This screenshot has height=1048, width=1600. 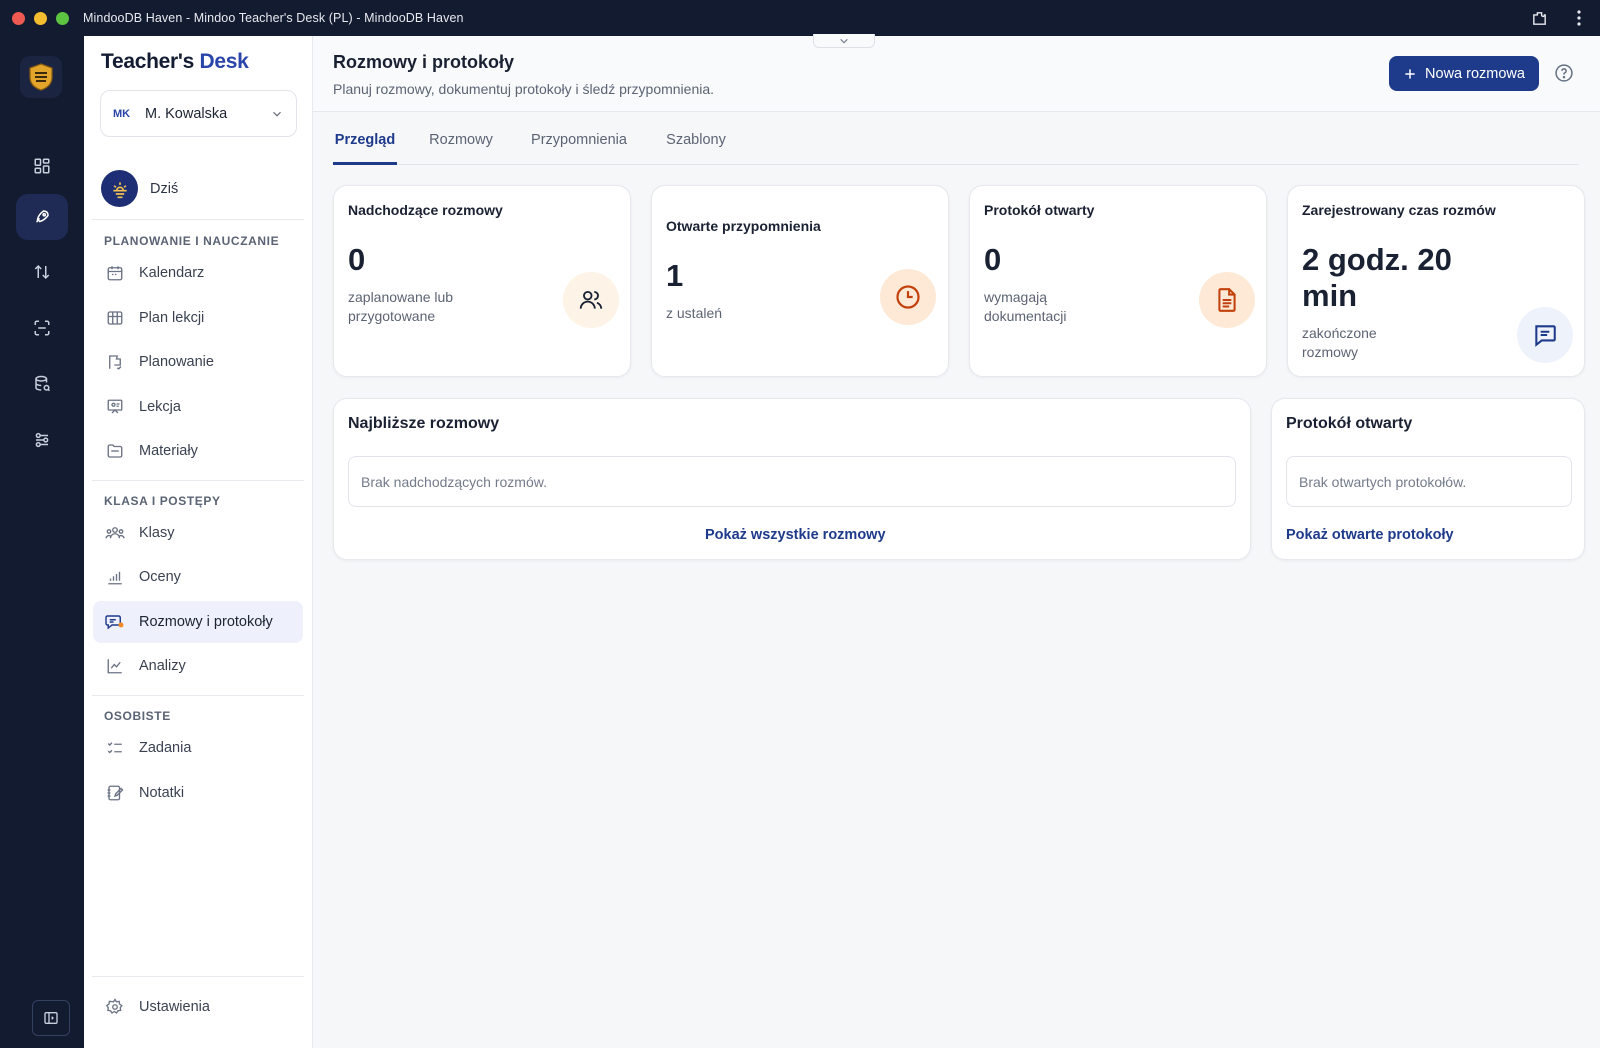 What do you see at coordinates (1539, 18) in the screenshot?
I see `extension-icon` at bounding box center [1539, 18].